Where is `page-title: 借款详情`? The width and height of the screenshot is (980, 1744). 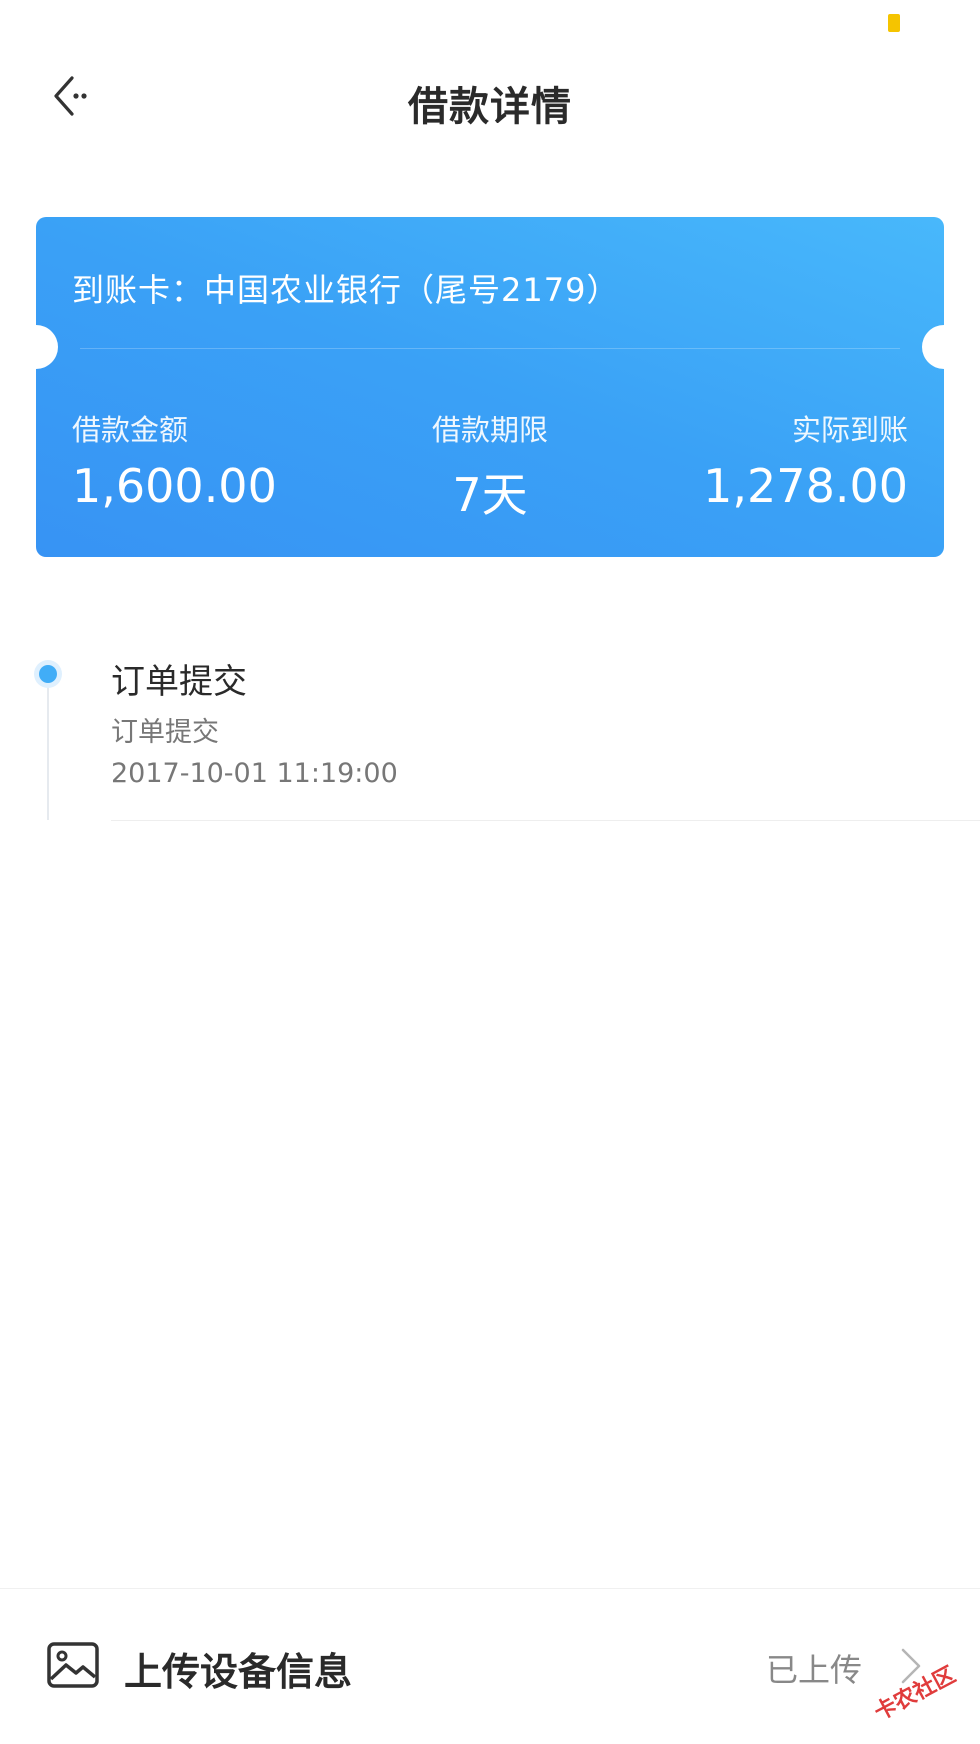 page-title: 借款详情 is located at coordinates (490, 107).